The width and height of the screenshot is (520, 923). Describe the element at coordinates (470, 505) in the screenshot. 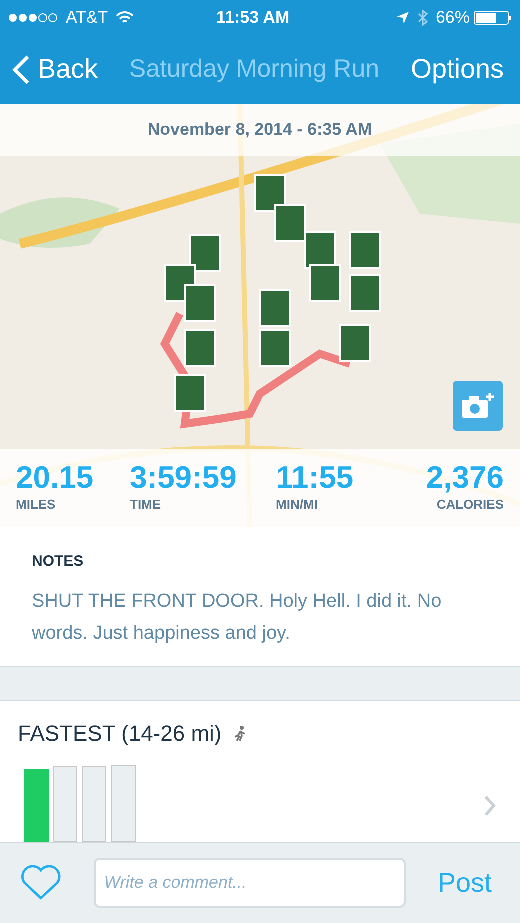

I see `stat-label: CALORIES` at that location.